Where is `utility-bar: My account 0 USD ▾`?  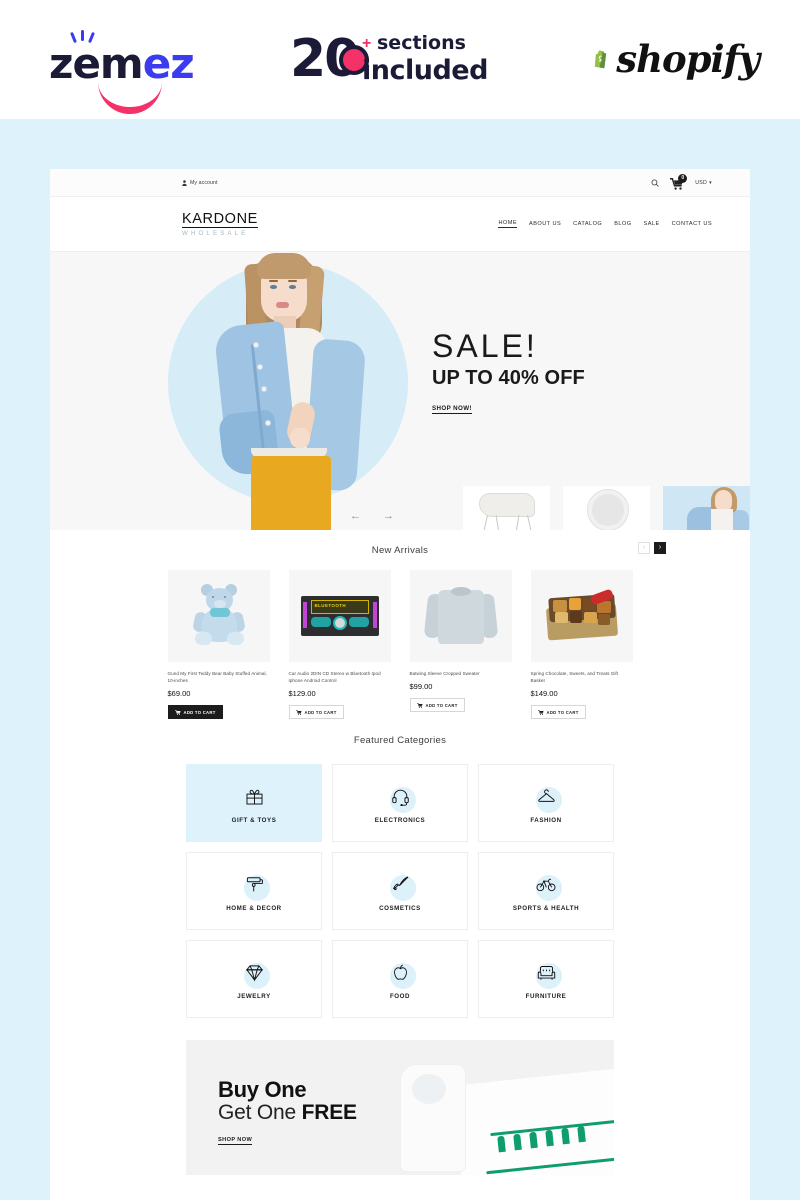 utility-bar: My account 0 USD ▾ is located at coordinates (400, 183).